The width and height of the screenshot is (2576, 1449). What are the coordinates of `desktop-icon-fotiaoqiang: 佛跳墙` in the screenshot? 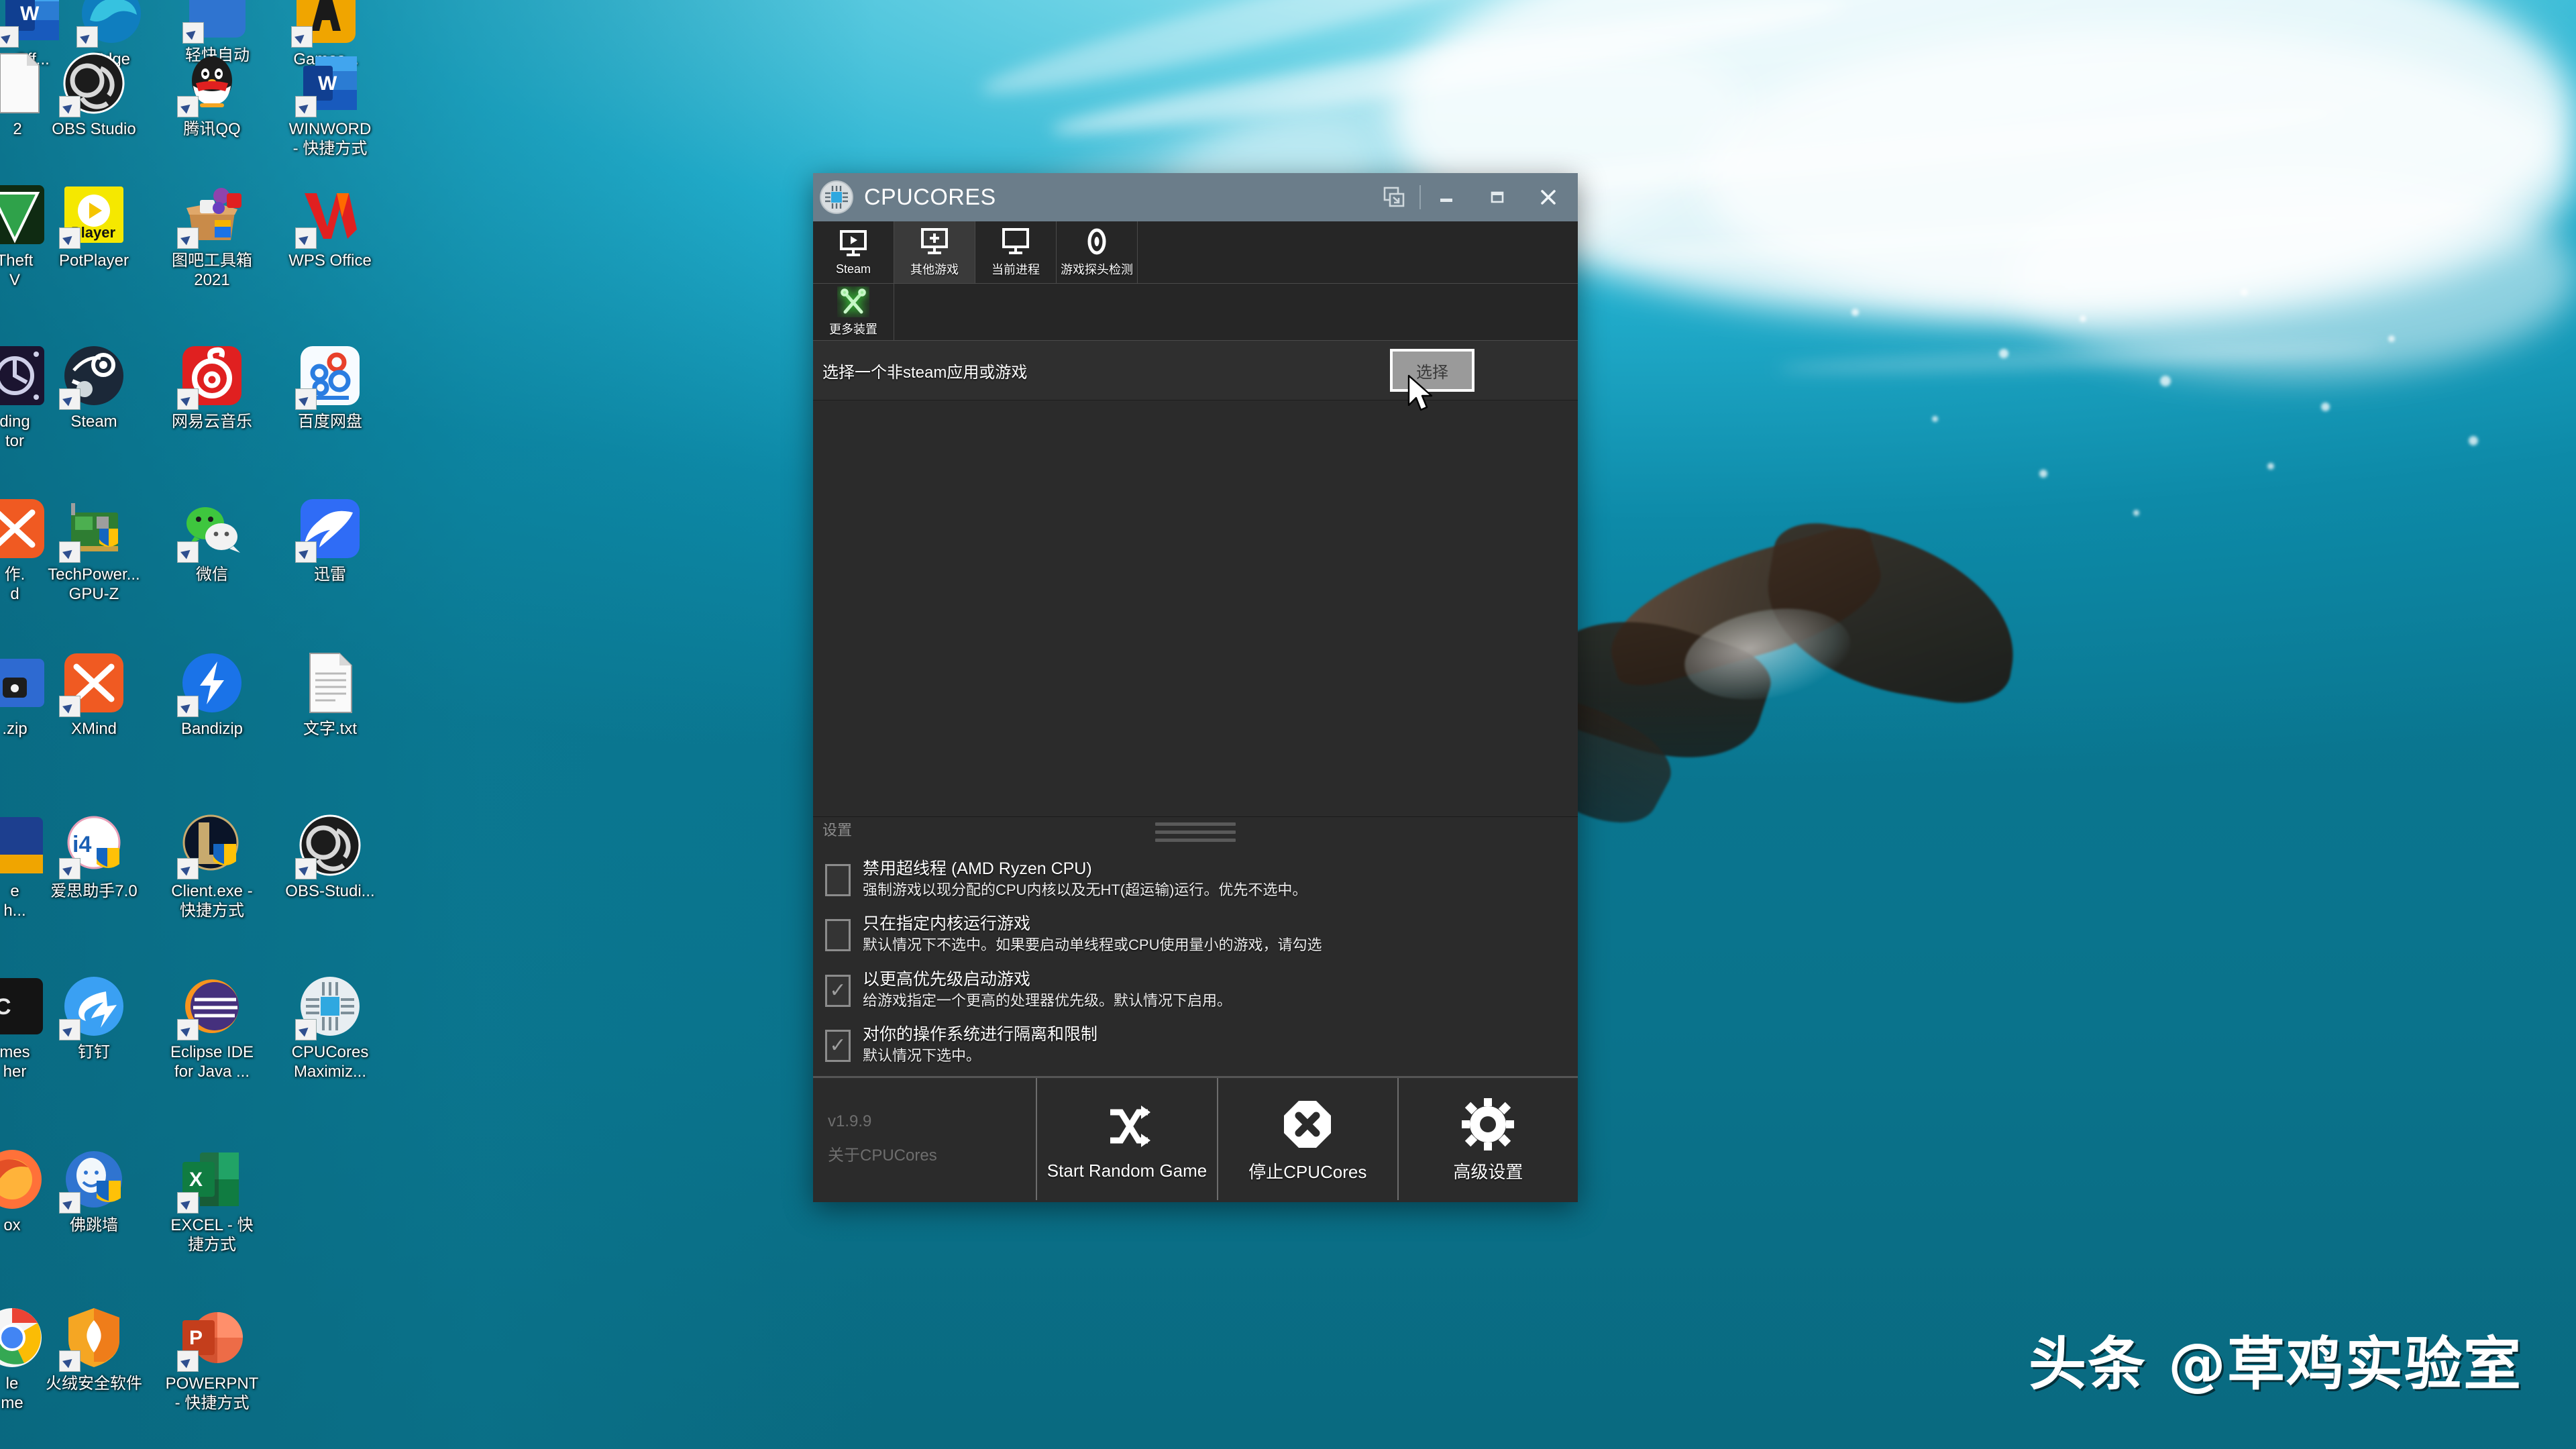 It's located at (94, 1191).